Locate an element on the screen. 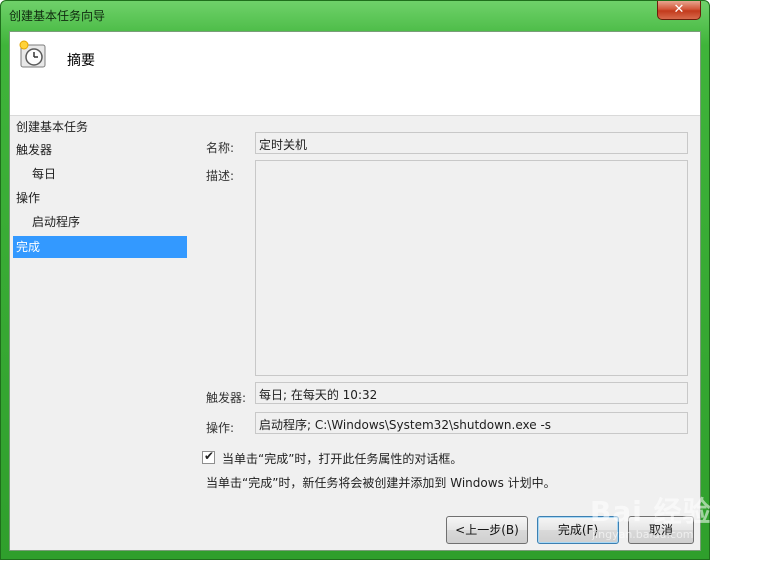  close-button: ✕ is located at coordinates (679, 10).